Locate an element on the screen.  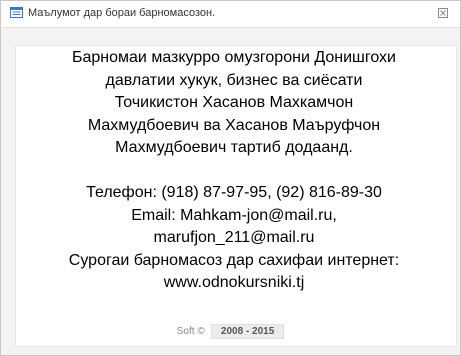
about-line: Махмудбоевич тартиб додаанд. is located at coordinates (234, 147).